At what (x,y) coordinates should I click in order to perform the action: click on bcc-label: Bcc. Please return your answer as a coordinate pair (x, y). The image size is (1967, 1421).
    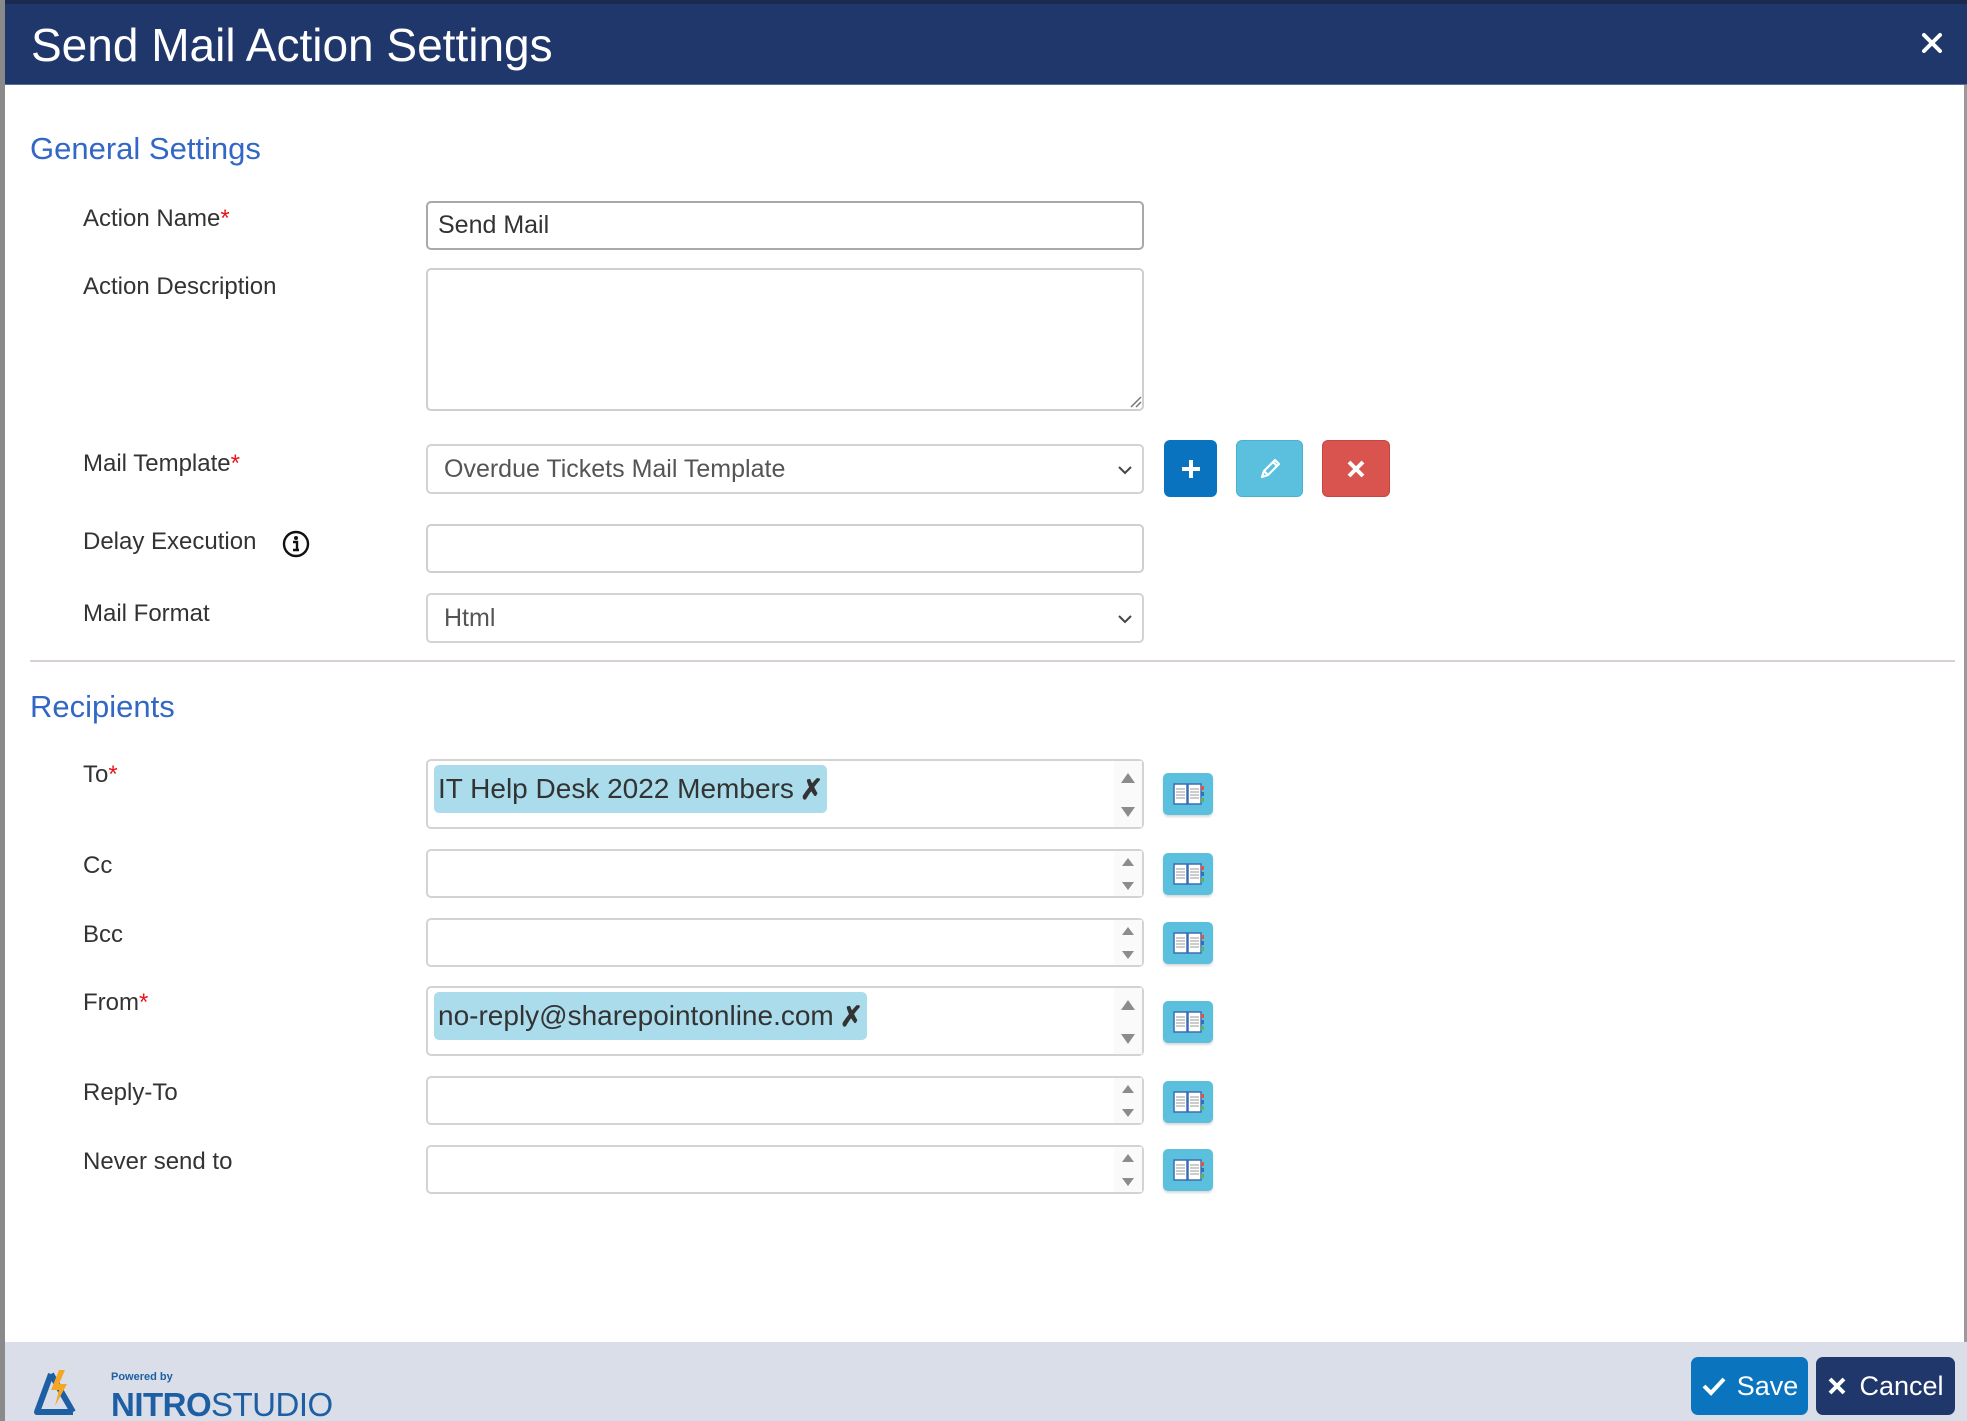
    Looking at the image, I should click on (103, 934).